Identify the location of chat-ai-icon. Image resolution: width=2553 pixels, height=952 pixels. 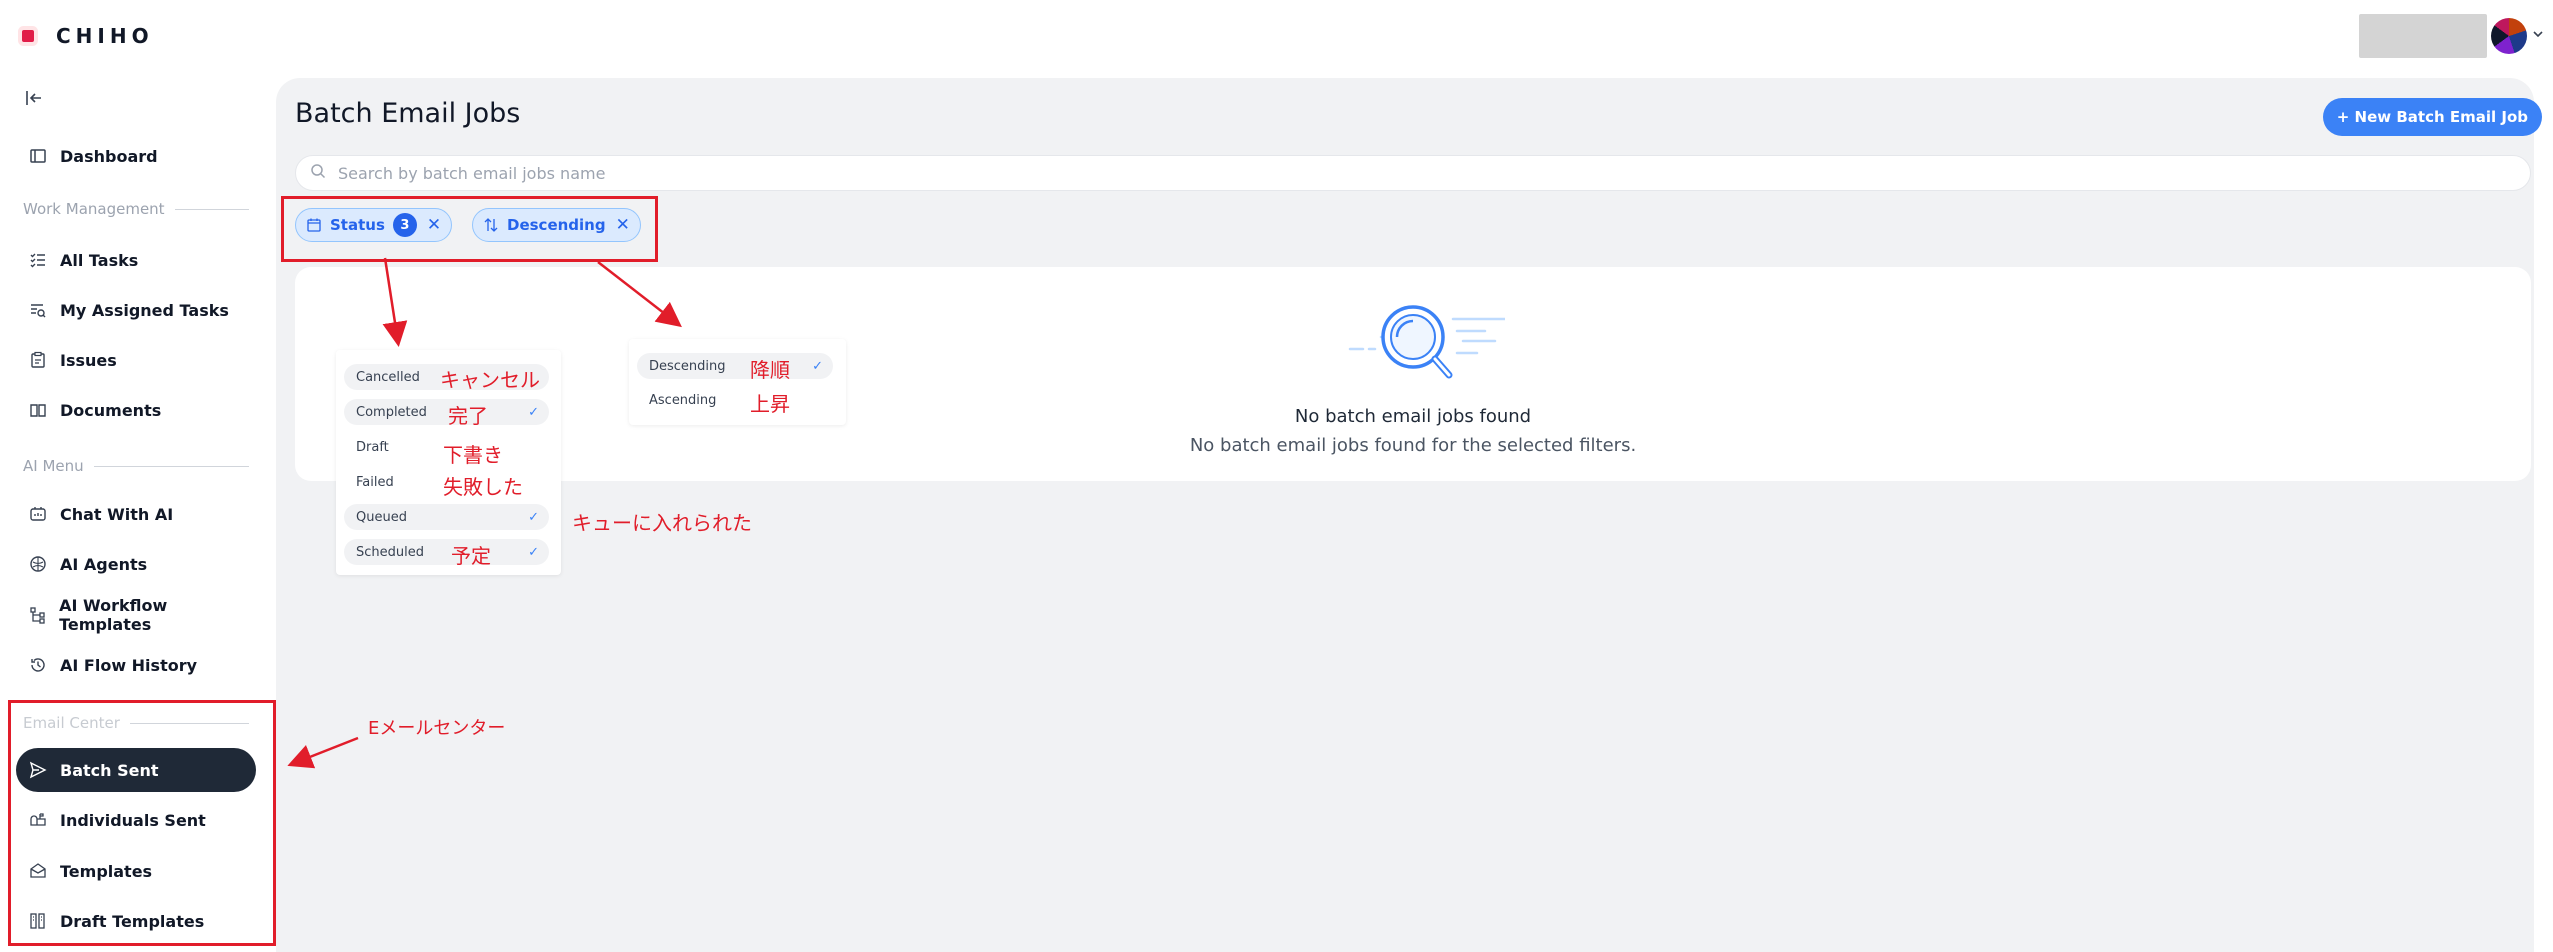
(38, 514).